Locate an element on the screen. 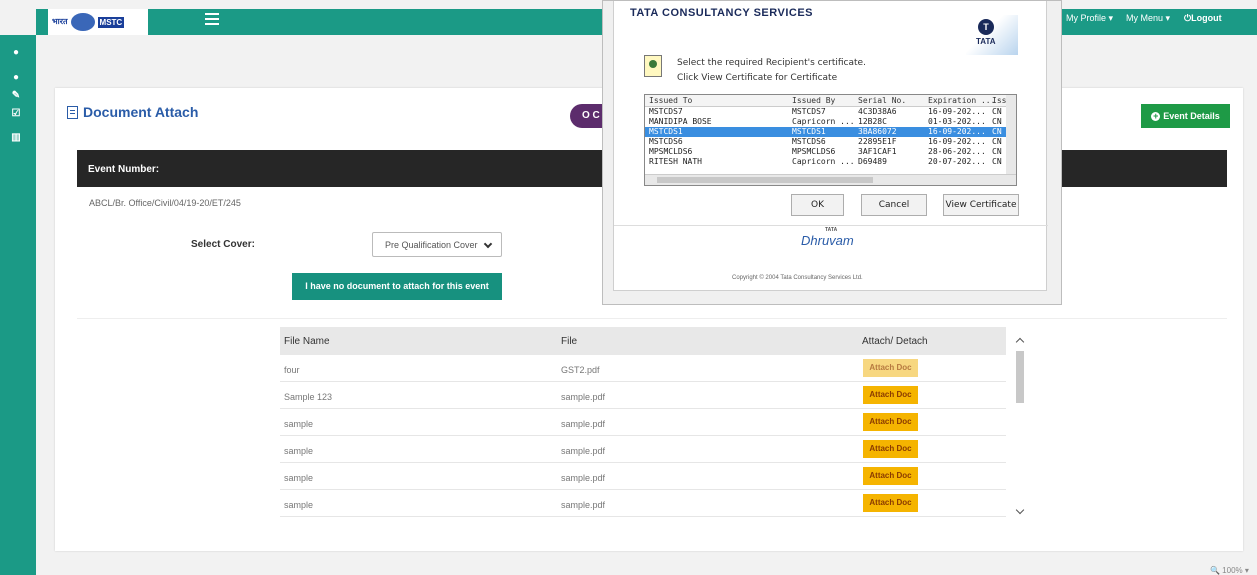 This screenshot has height=575, width=1257. event-number-value: ABCL/Br. Office/Civil/04/19-20/ET/245 is located at coordinates (165, 203).